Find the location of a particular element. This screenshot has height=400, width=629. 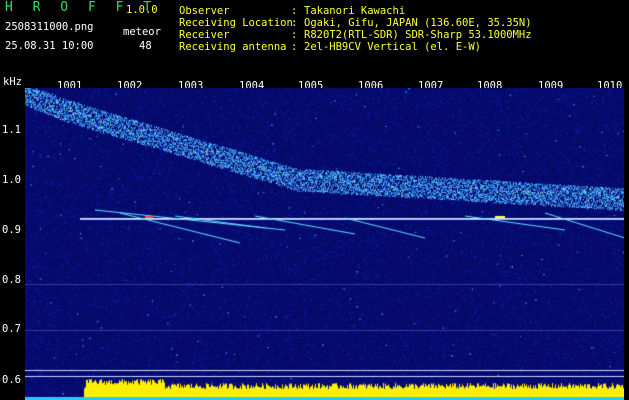

info-value: R820T2(RTL-SDR) SDR-Sharp 53.1000MHz is located at coordinates (418, 35).